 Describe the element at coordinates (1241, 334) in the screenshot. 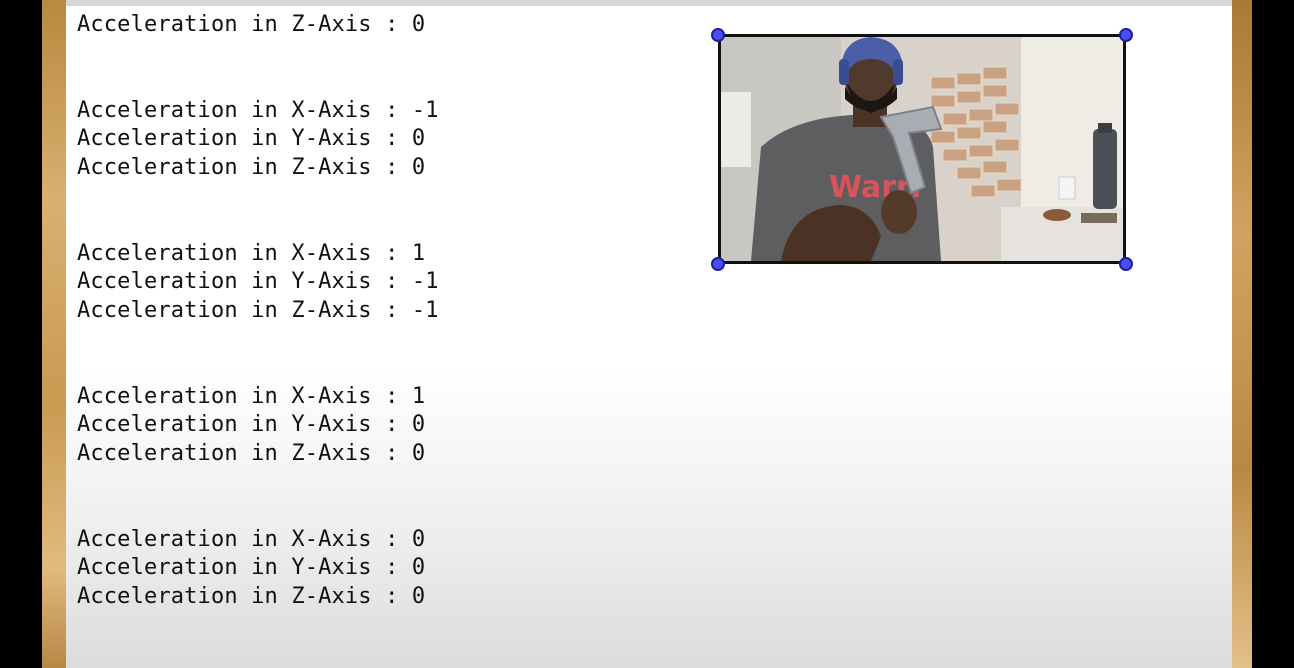

I see `desk-background-right` at that location.